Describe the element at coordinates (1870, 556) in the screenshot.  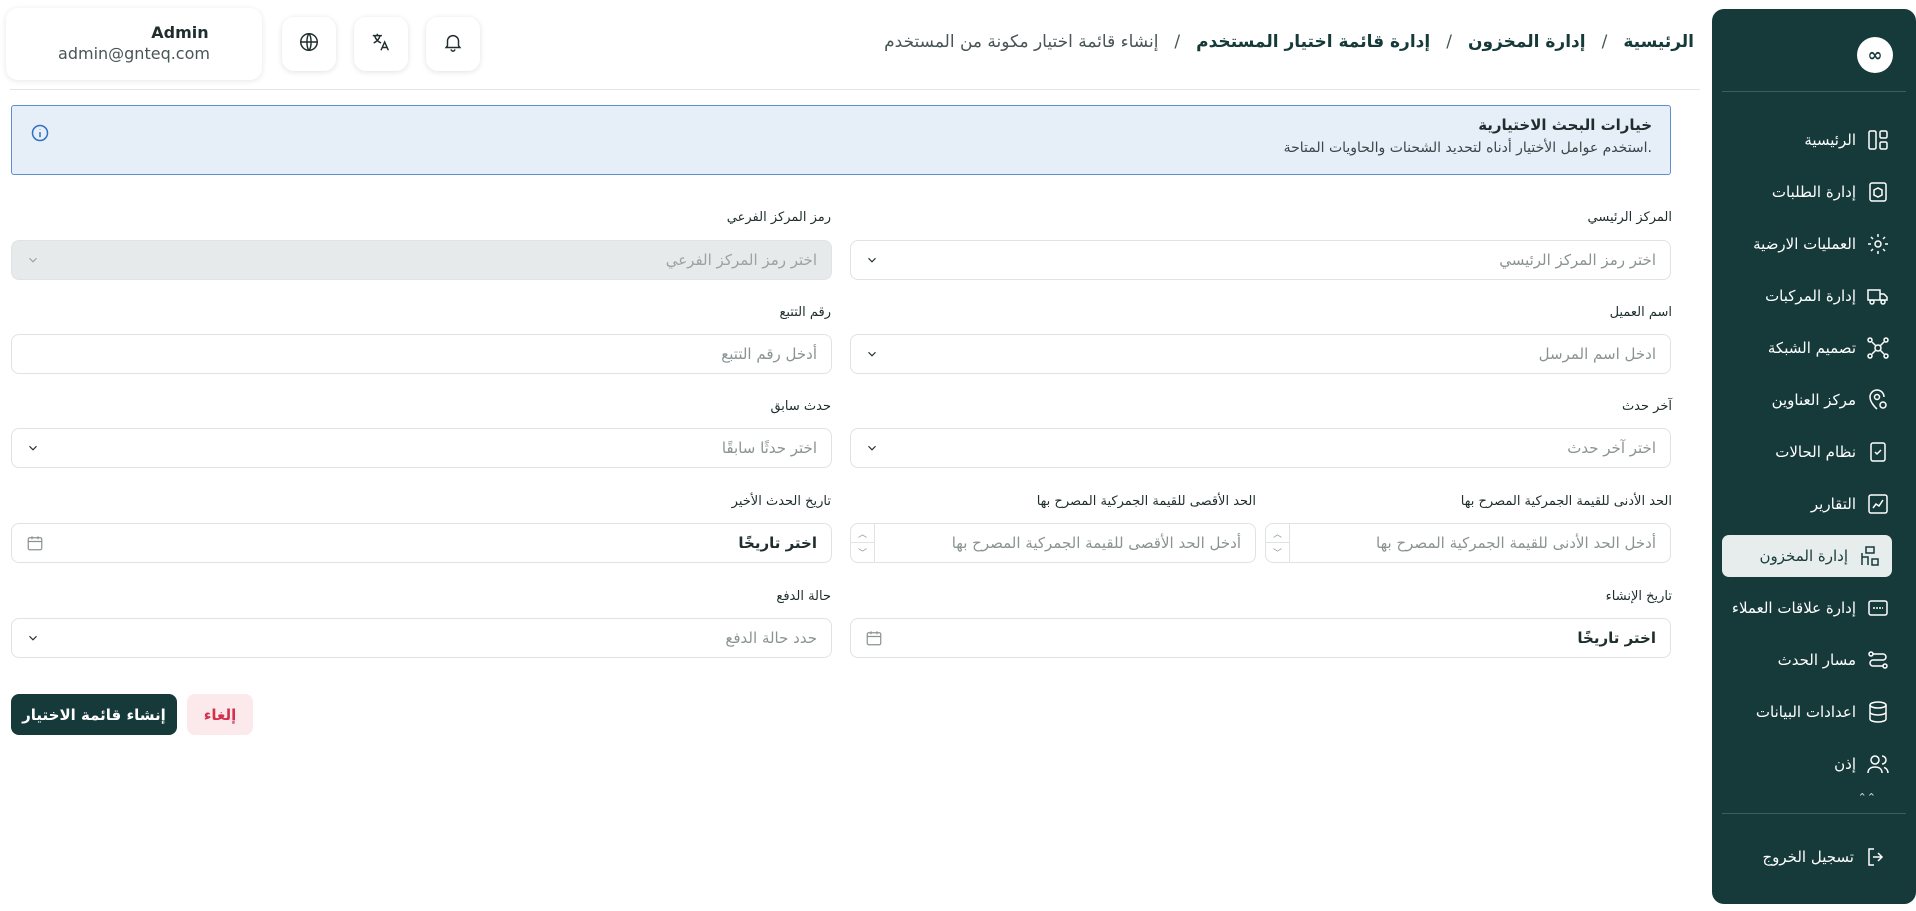
I see `inventory-icon` at that location.